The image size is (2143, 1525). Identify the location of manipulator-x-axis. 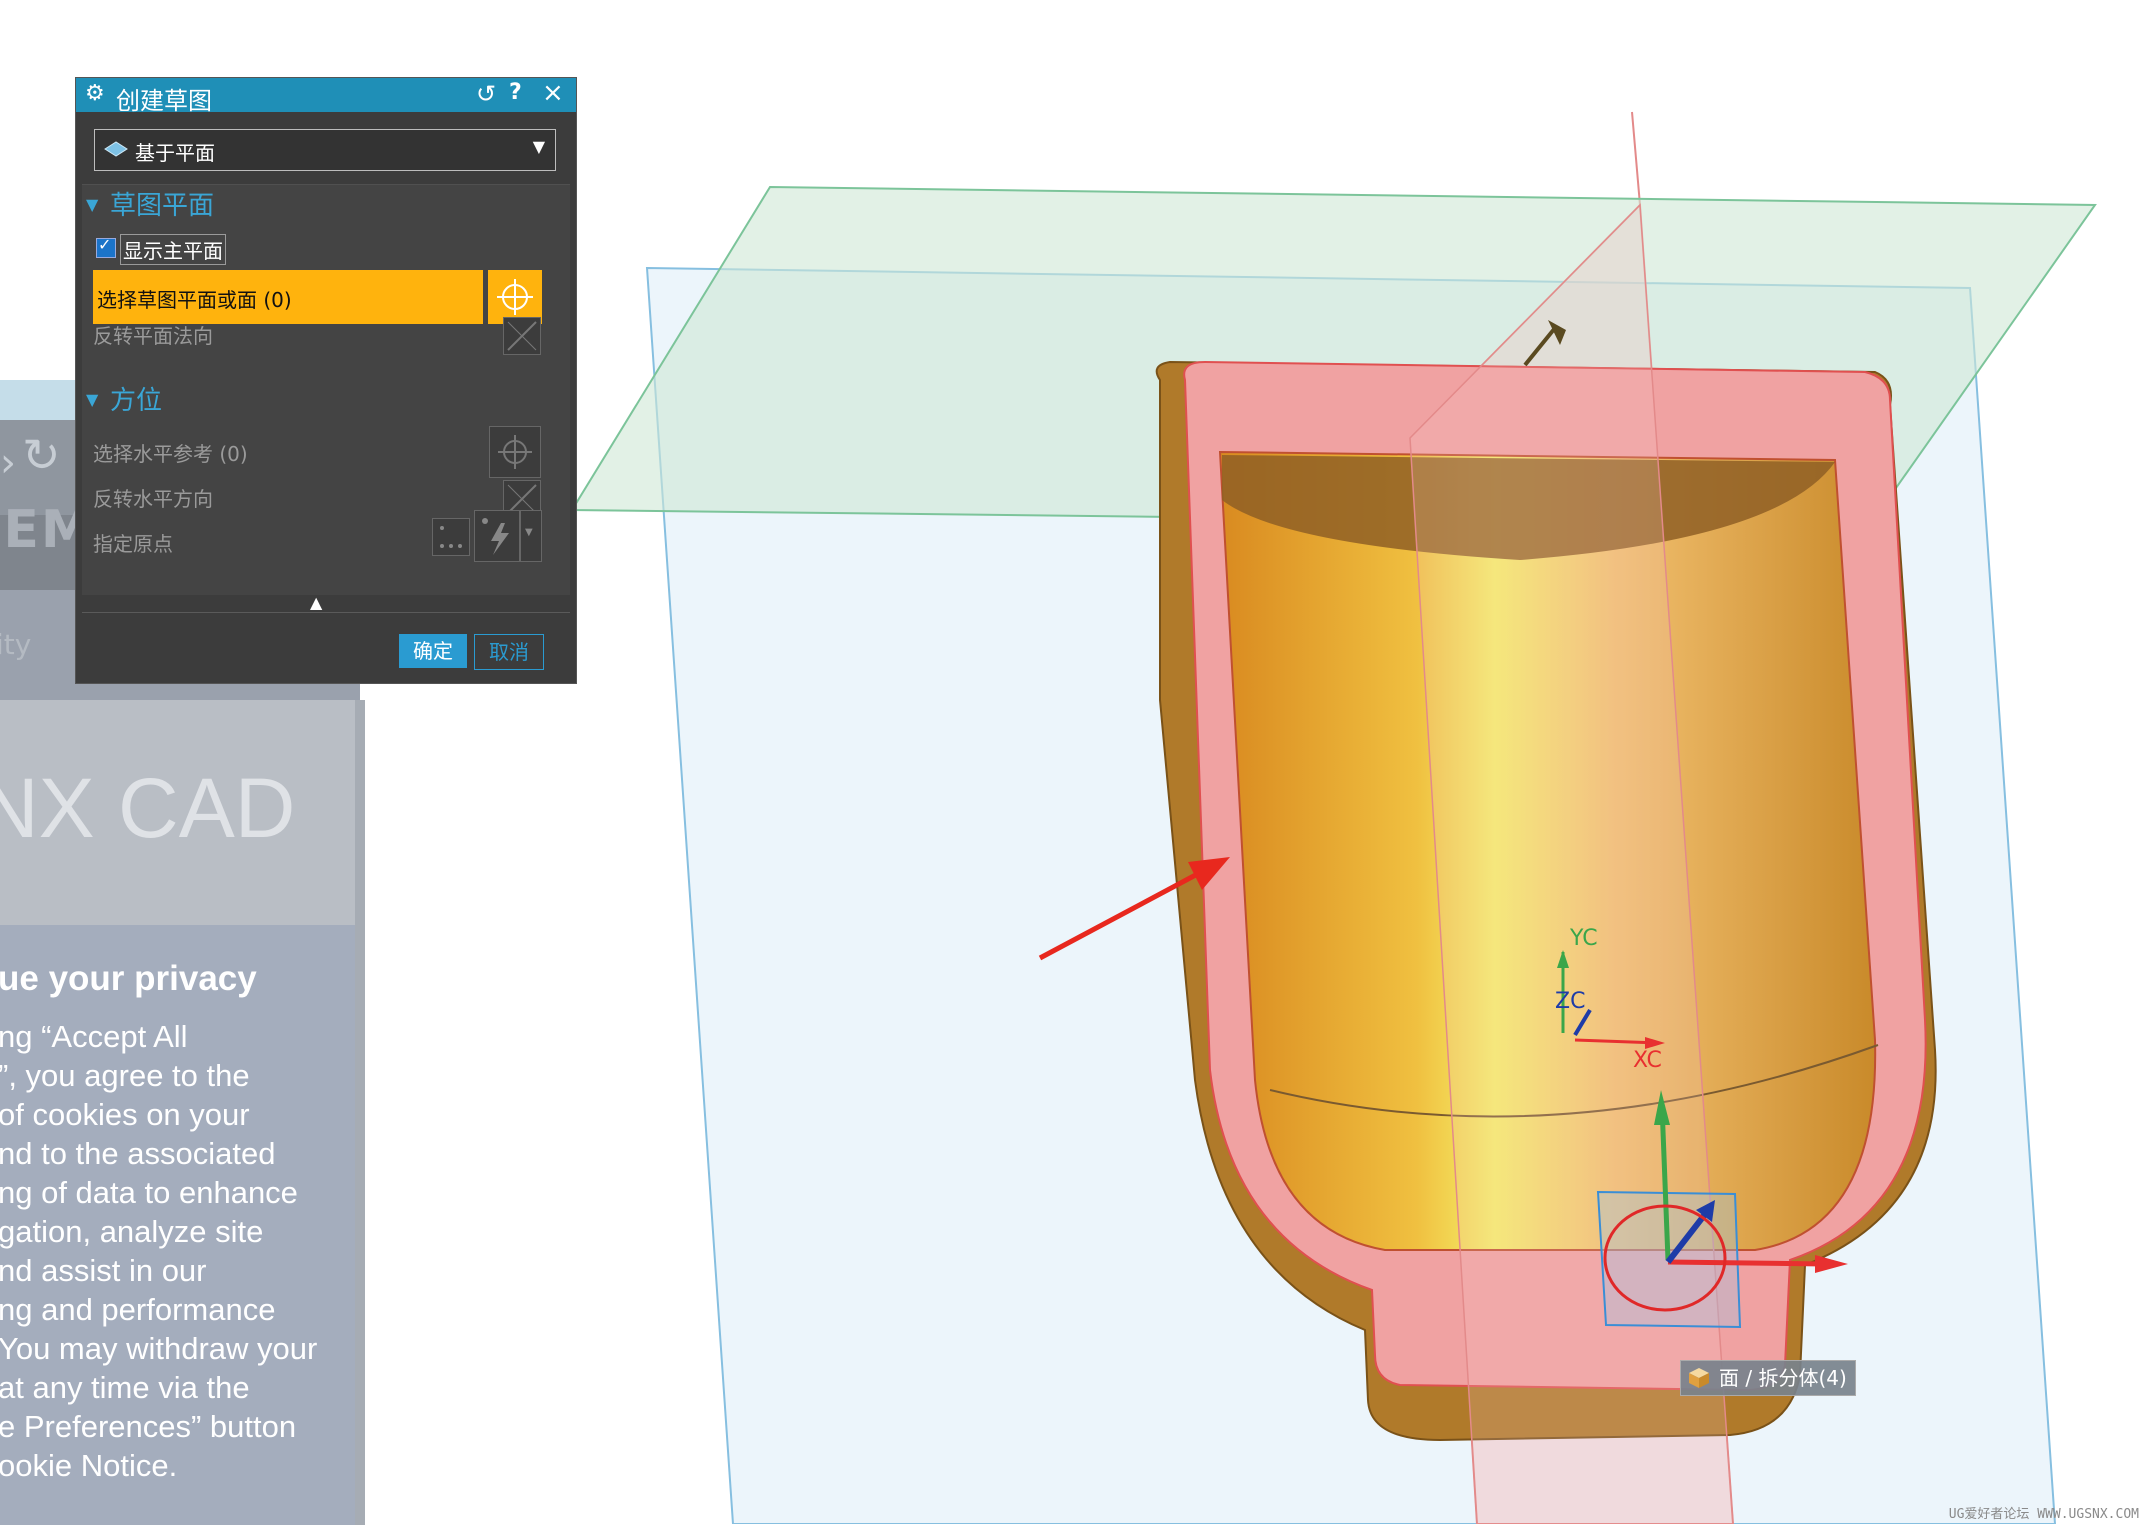
(1746, 1263).